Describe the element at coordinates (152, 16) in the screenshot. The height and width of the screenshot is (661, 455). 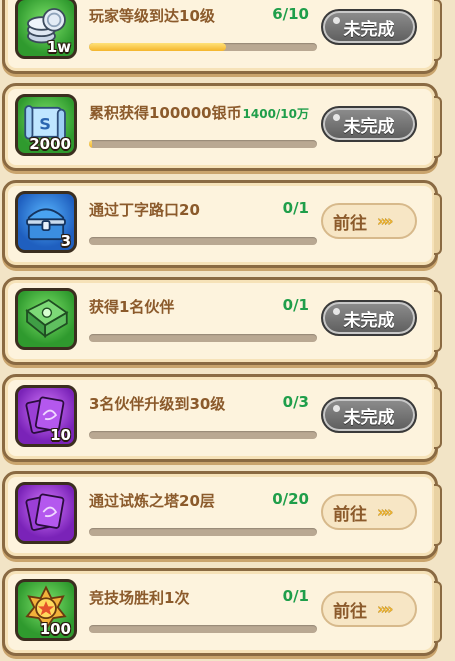
I see `task-title: 玩家等级到达10级` at that location.